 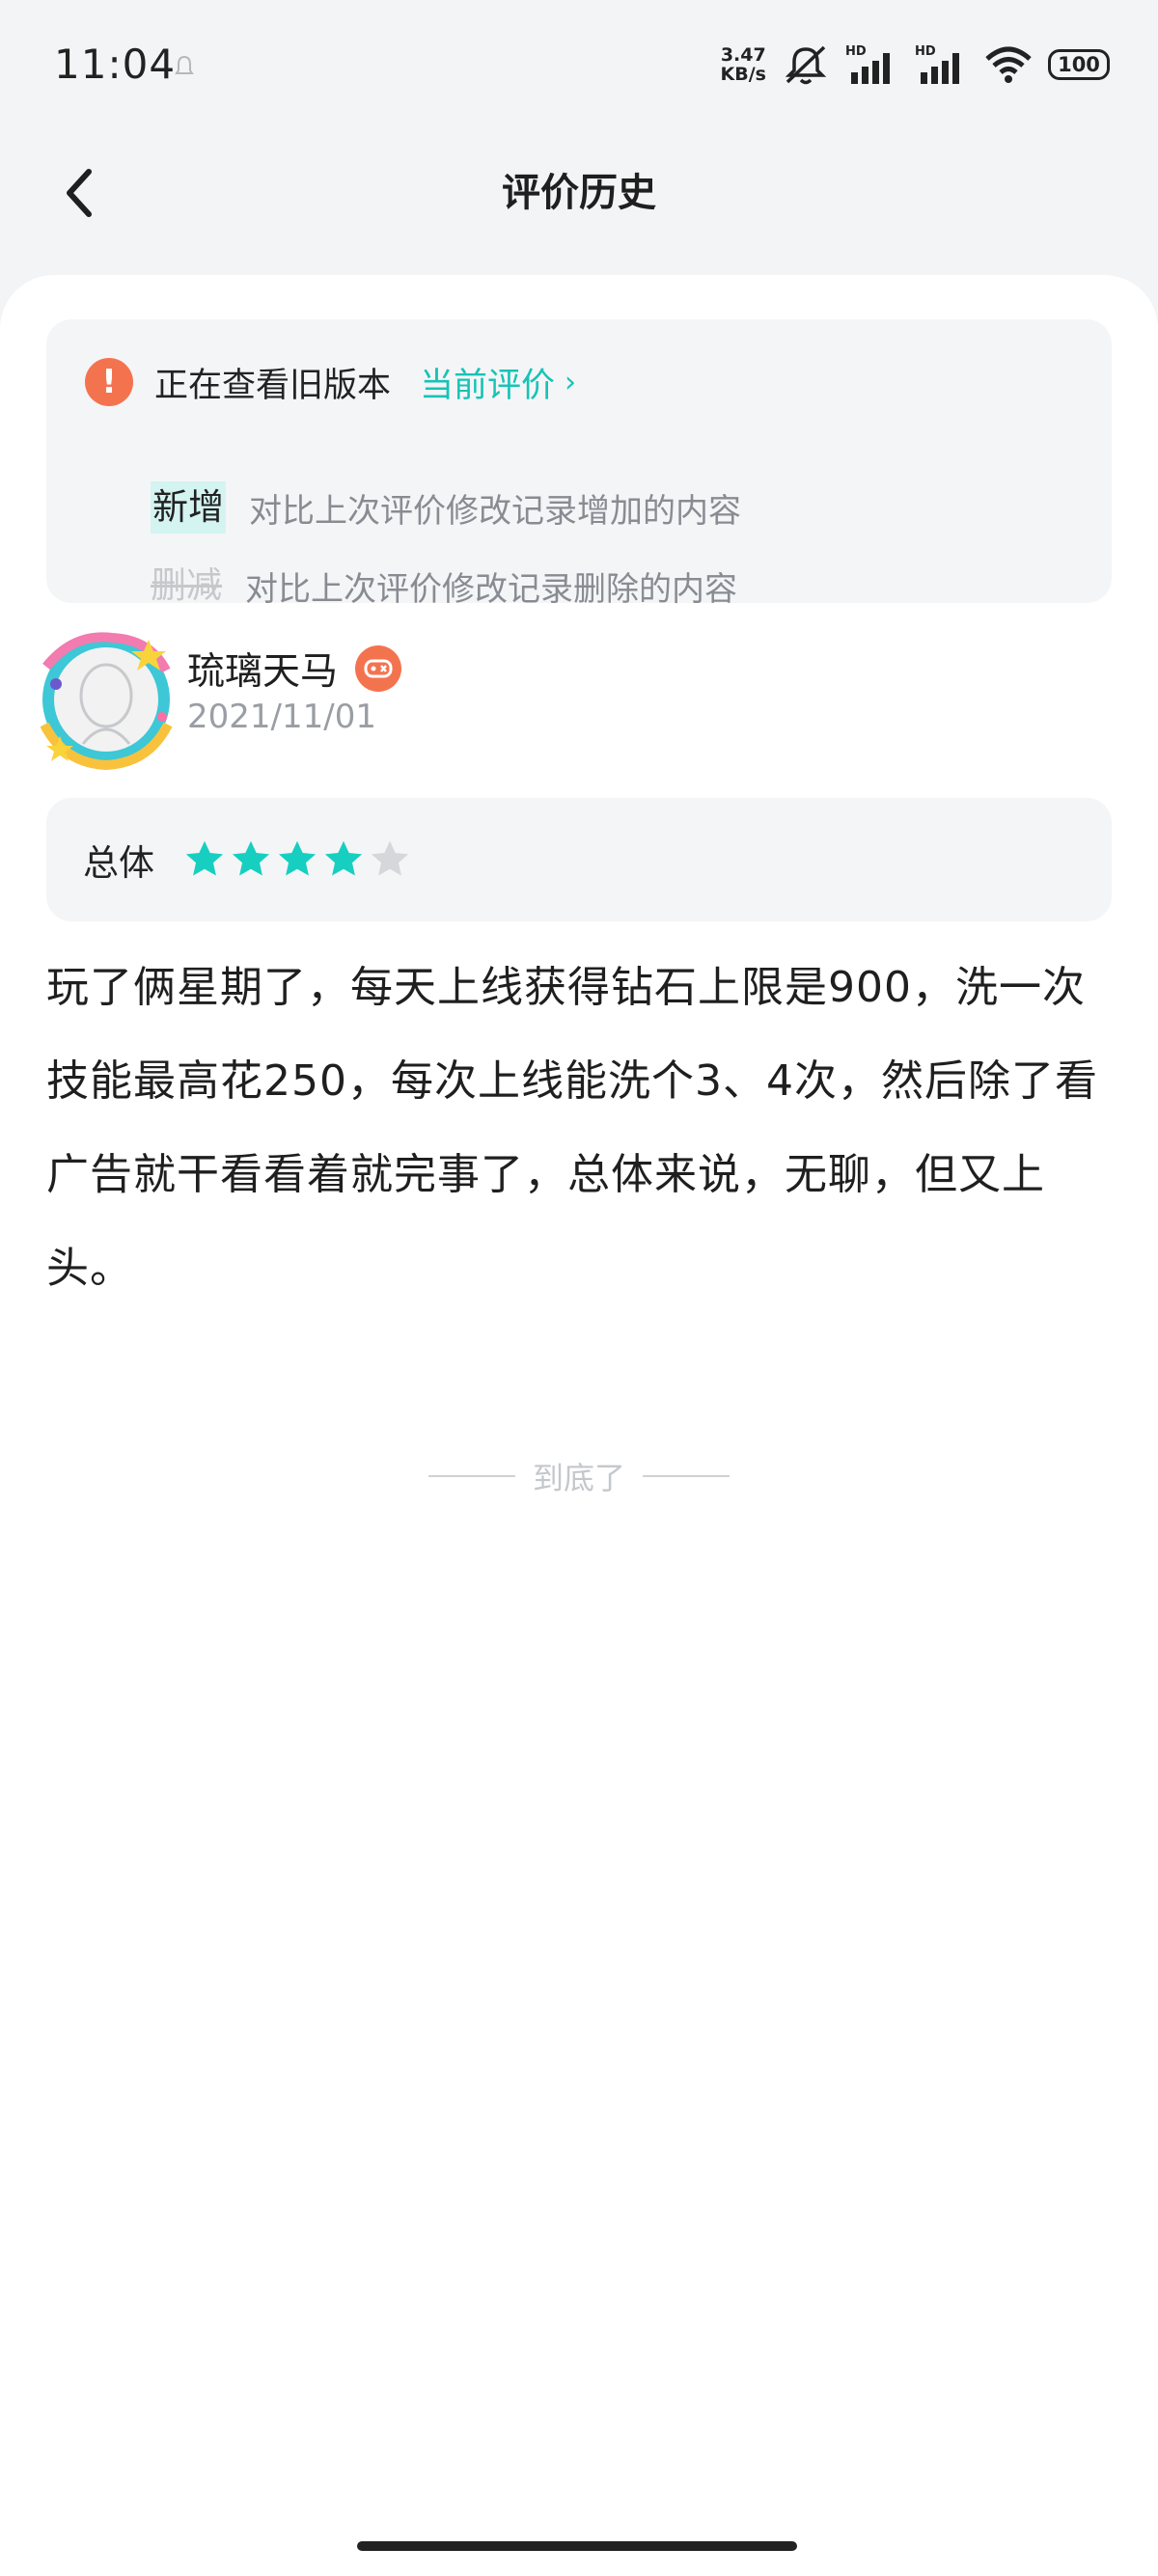 I want to click on legend-added: 新增 对比上次评价修改记录增加的内容, so click(x=446, y=508).